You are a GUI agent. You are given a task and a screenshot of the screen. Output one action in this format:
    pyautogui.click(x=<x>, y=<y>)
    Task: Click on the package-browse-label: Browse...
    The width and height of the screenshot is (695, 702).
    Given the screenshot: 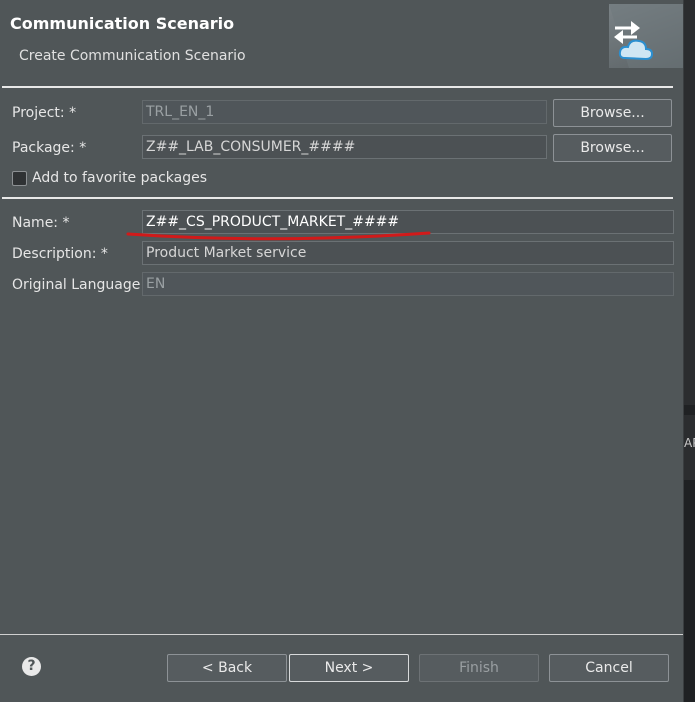 What is the action you would take?
    pyautogui.click(x=612, y=148)
    